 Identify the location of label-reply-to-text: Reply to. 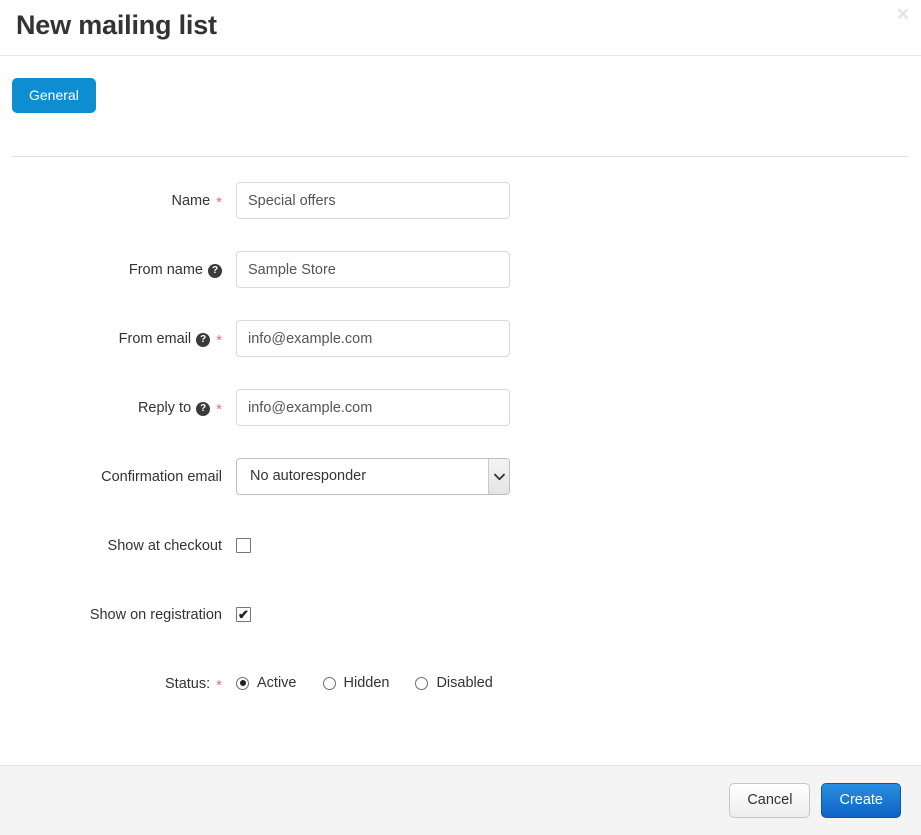
(164, 408).